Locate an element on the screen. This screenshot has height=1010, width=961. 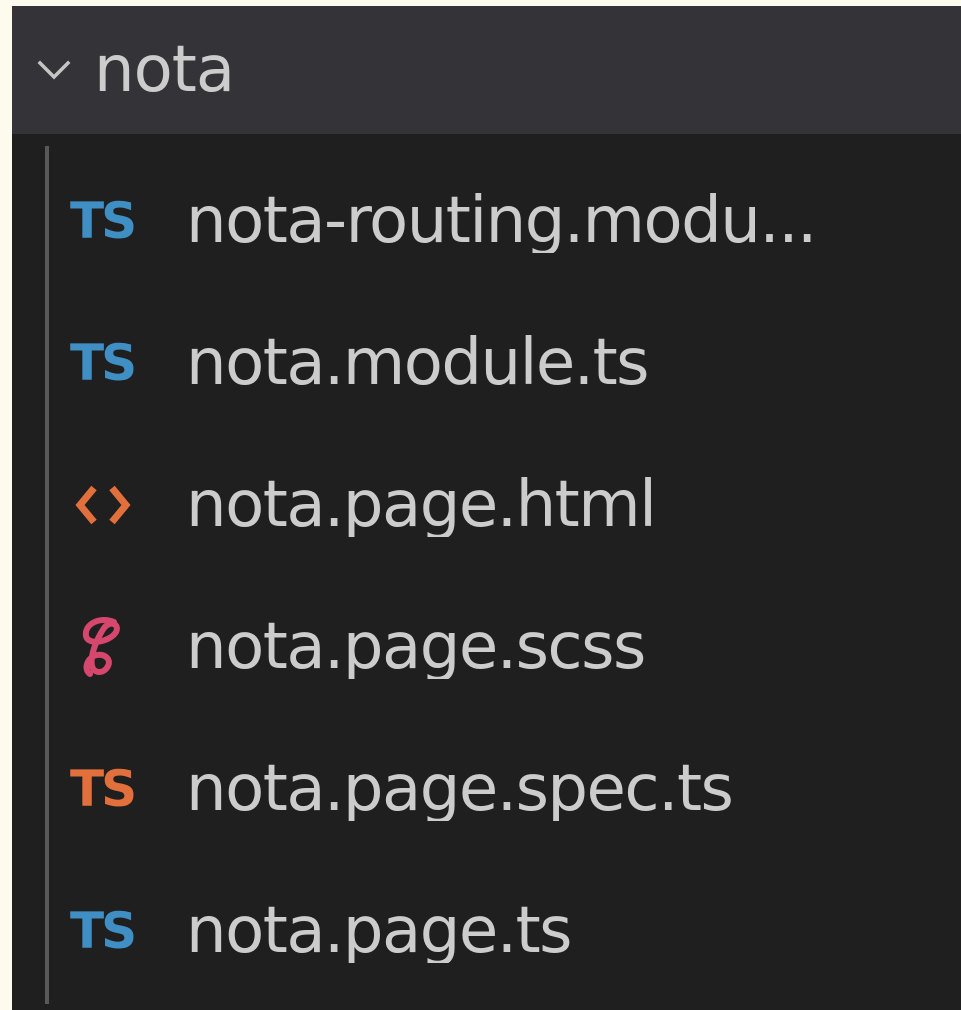
file-item-nota-page-spec: TS nota.page.spec.ts is located at coordinates (486, 789).